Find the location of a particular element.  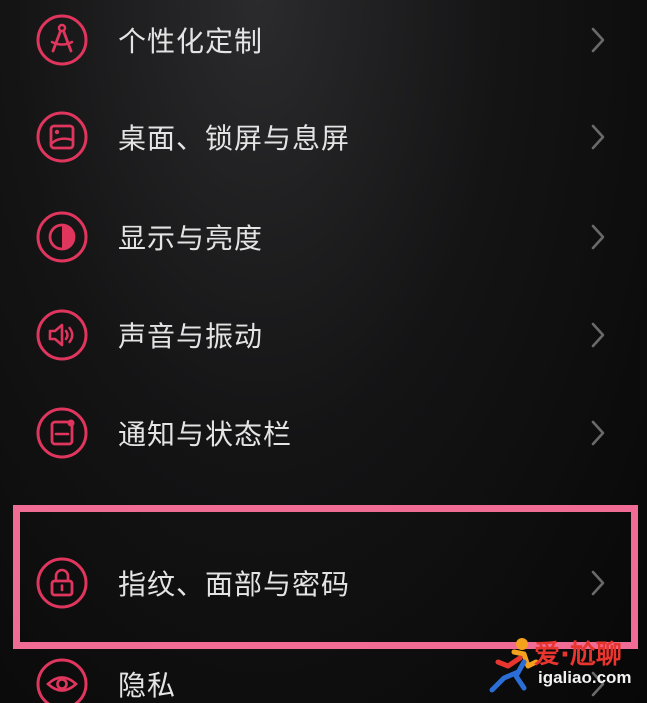

settings-item-notification-statusbar: 通知与状态栏 is located at coordinates (323, 433).